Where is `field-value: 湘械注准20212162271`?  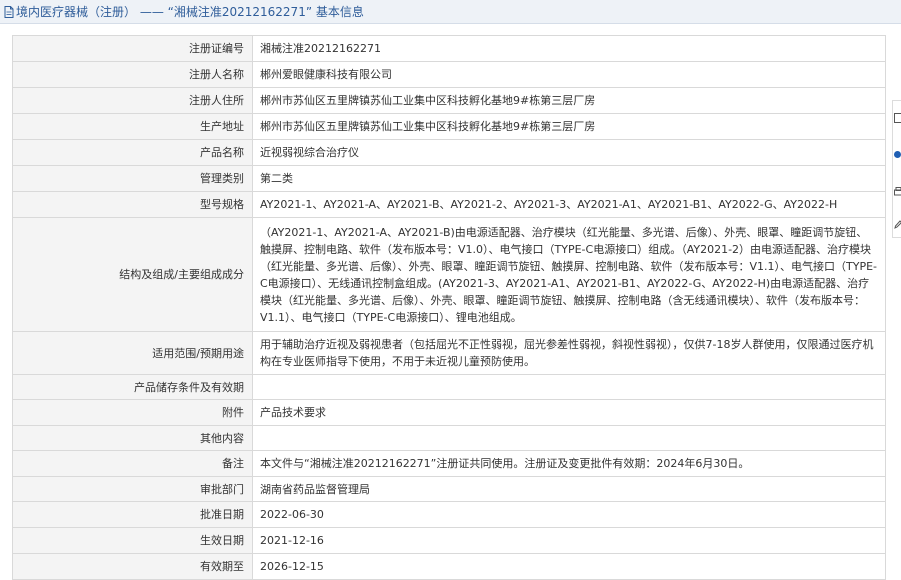
field-value: 湘械注准20212162271 is located at coordinates (569, 48).